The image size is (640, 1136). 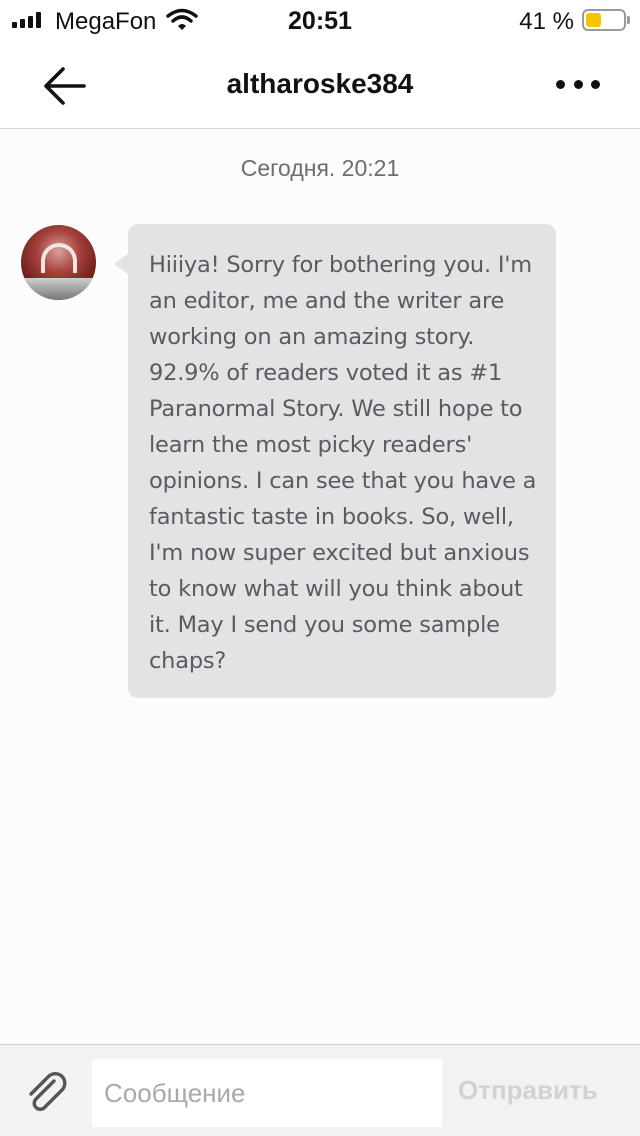 I want to click on avatar, so click(x=58, y=262).